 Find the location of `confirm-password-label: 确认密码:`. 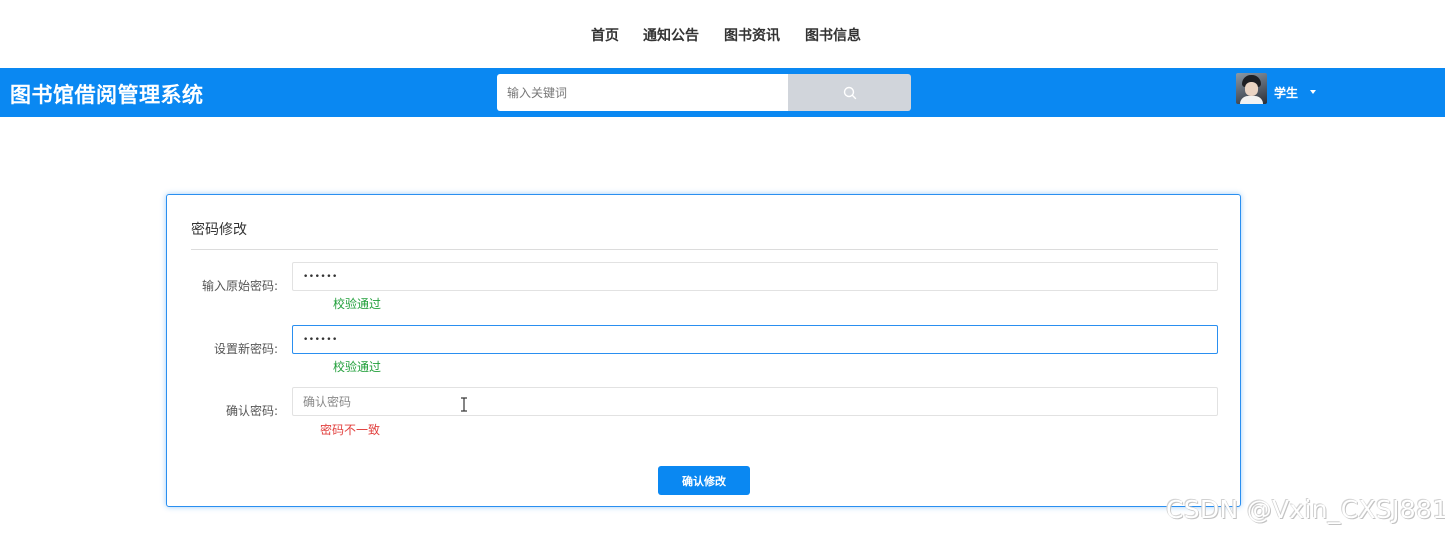

confirm-password-label: 确认密码: is located at coordinates (251, 411).